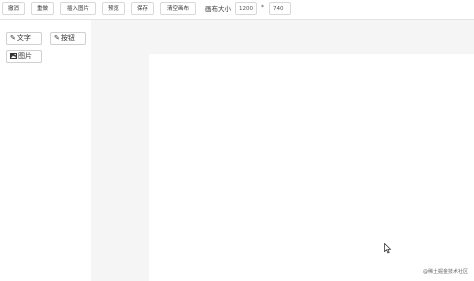 The height and width of the screenshot is (281, 474). I want to click on text-tool-label: 文字, so click(23, 38).